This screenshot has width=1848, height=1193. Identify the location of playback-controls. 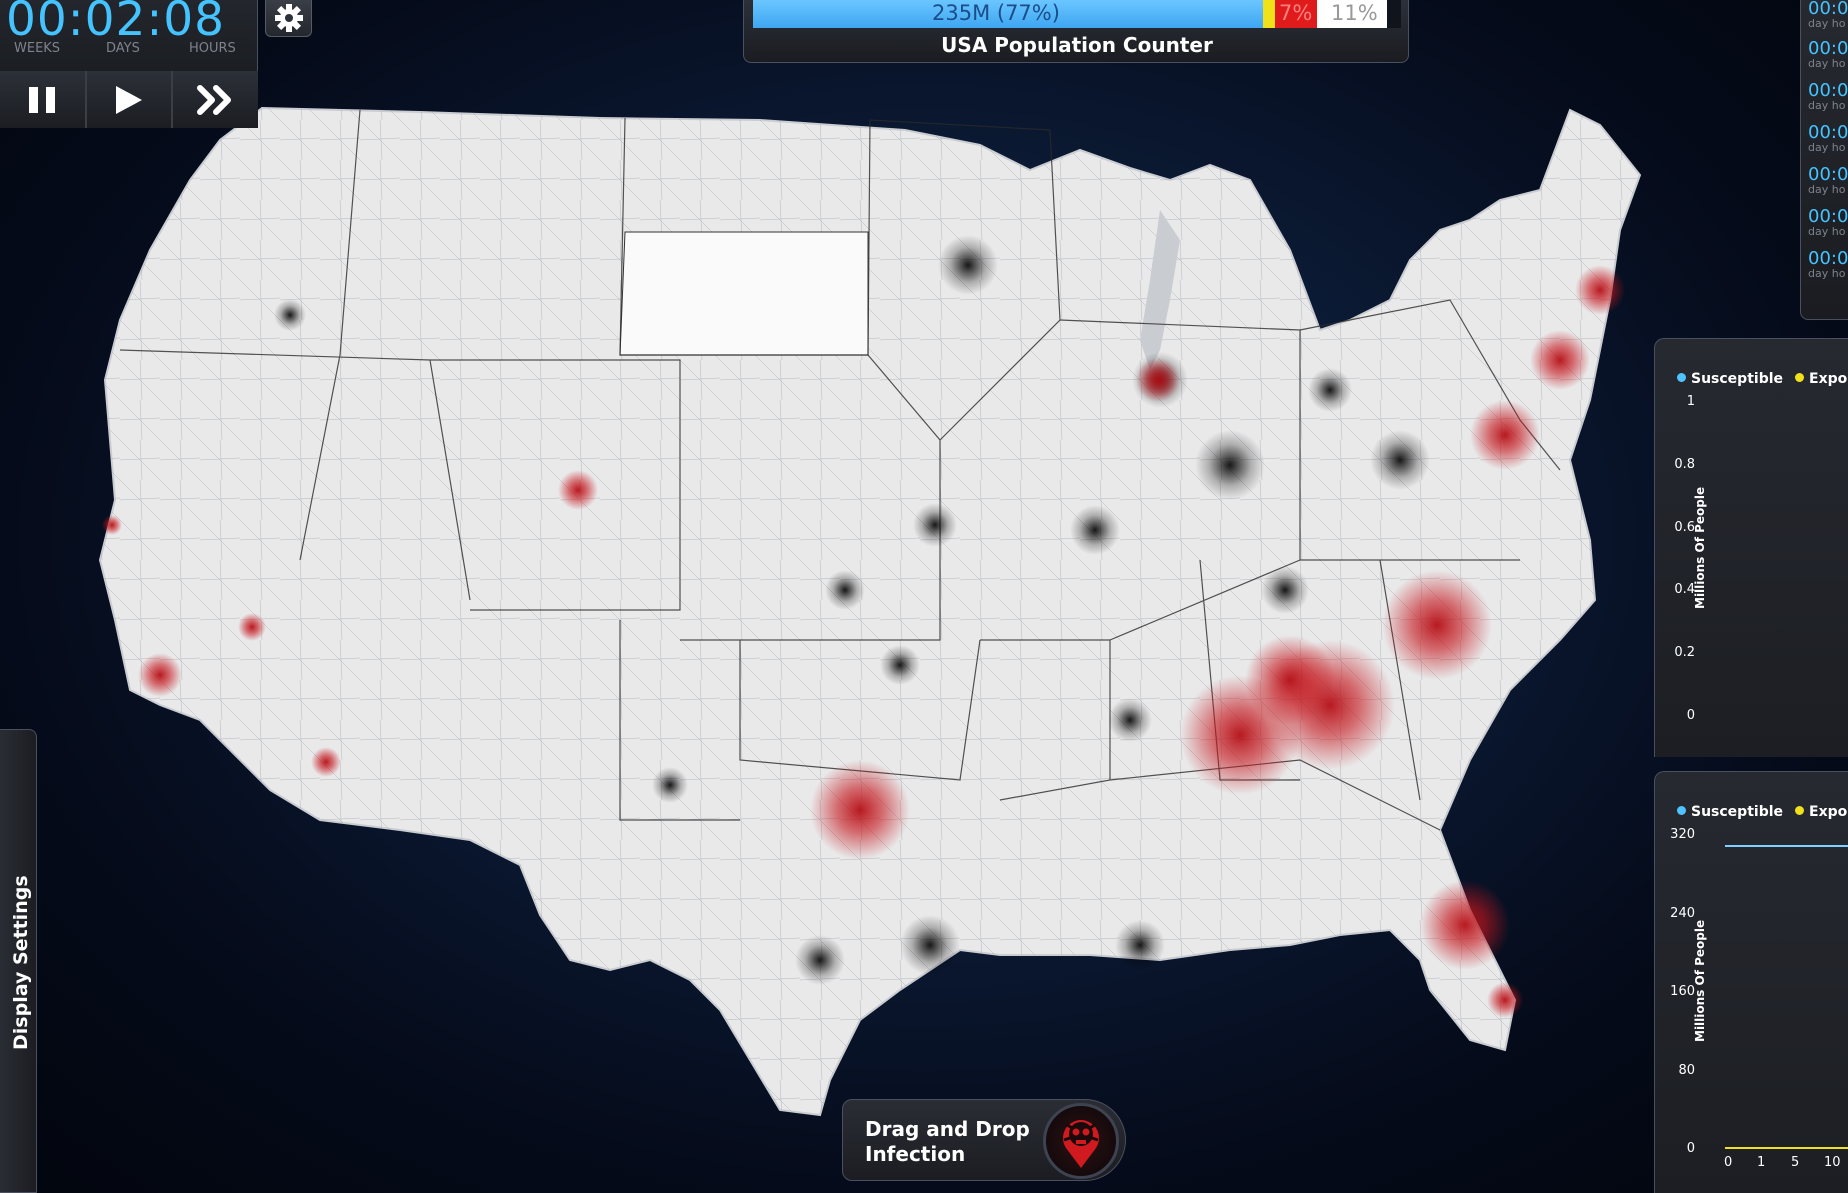
(129, 99).